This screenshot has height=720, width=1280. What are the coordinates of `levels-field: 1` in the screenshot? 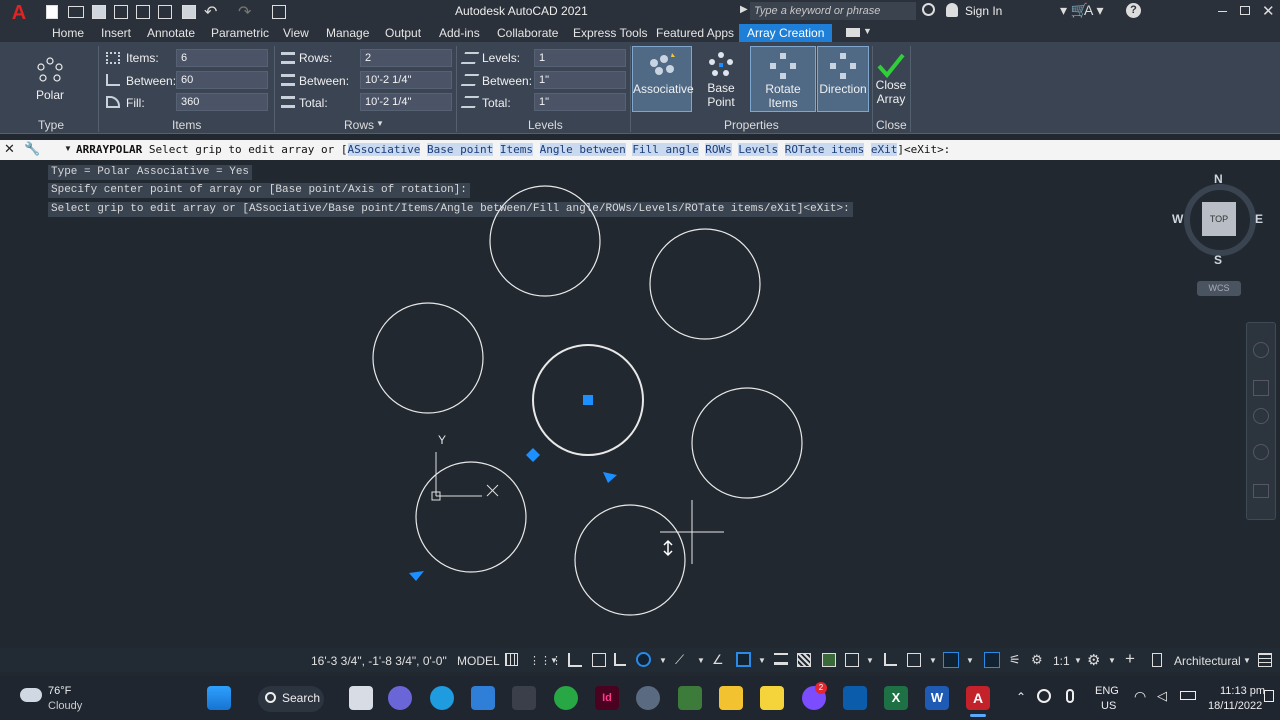 It's located at (580, 58).